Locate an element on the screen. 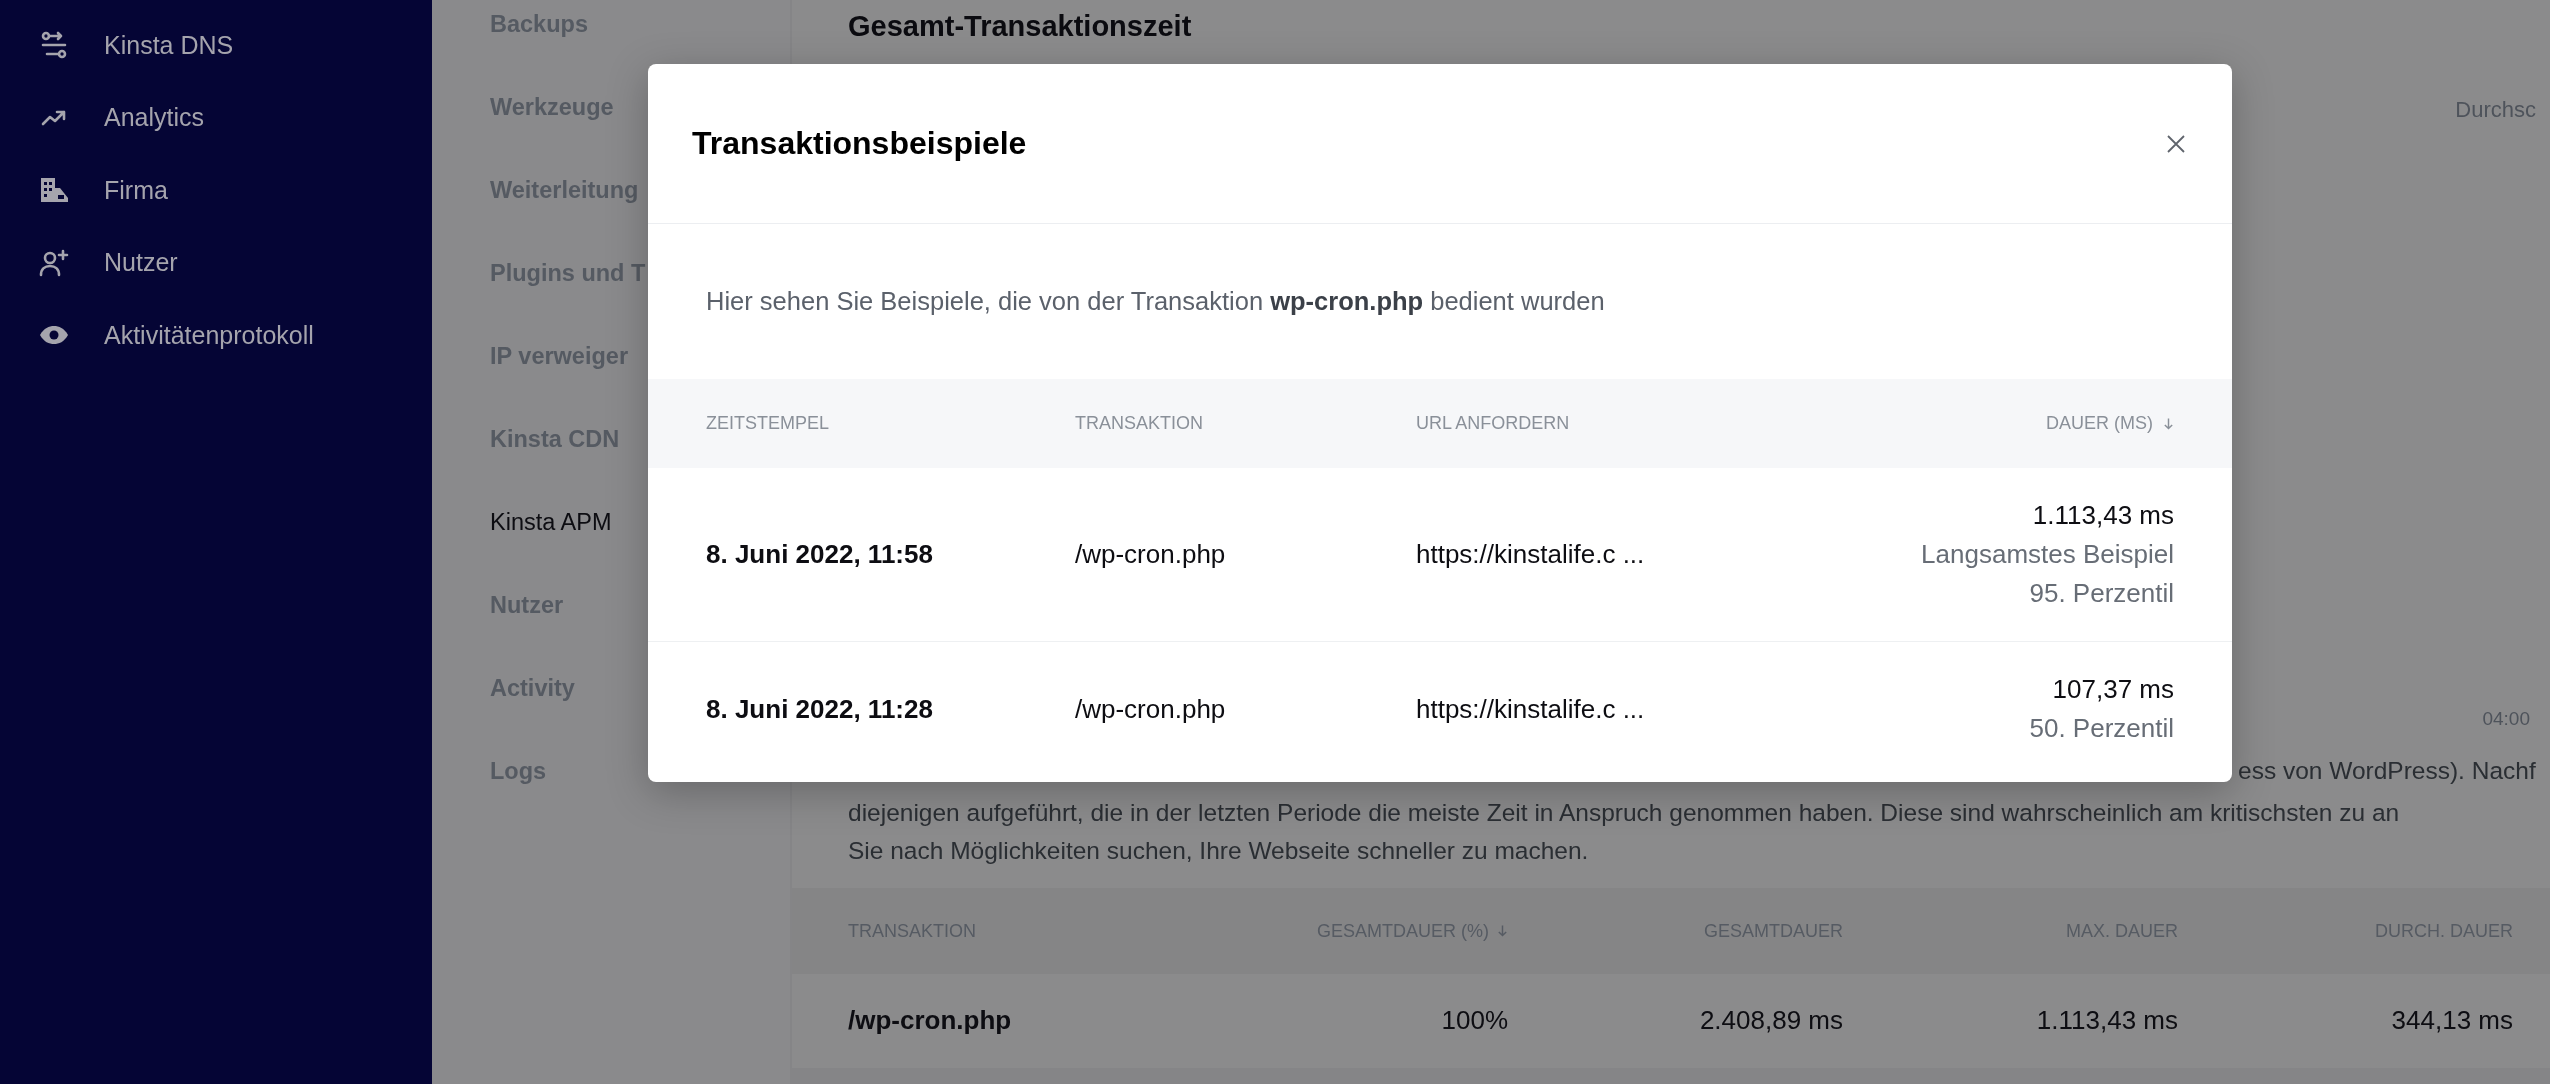 Image resolution: width=2550 pixels, height=1084 pixels. description-text: ess von WordPress). Nachf is located at coordinates (2386, 771).